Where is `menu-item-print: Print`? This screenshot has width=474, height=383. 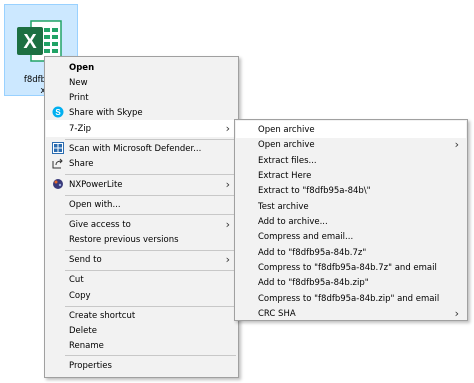 menu-item-print: Print is located at coordinates (141, 97).